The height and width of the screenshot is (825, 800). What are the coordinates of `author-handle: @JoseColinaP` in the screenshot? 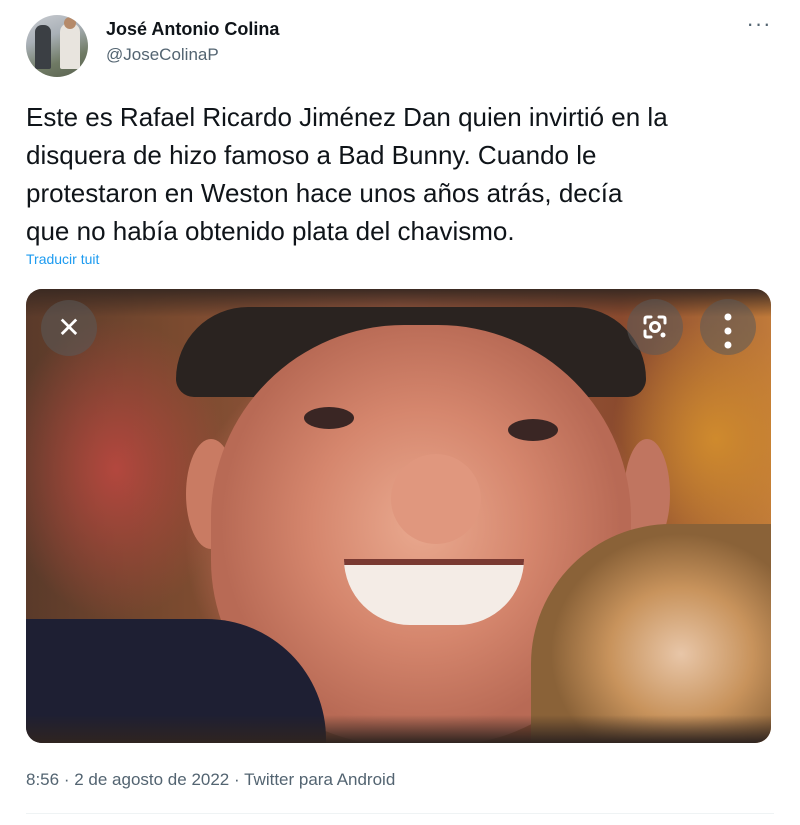 It's located at (162, 55).